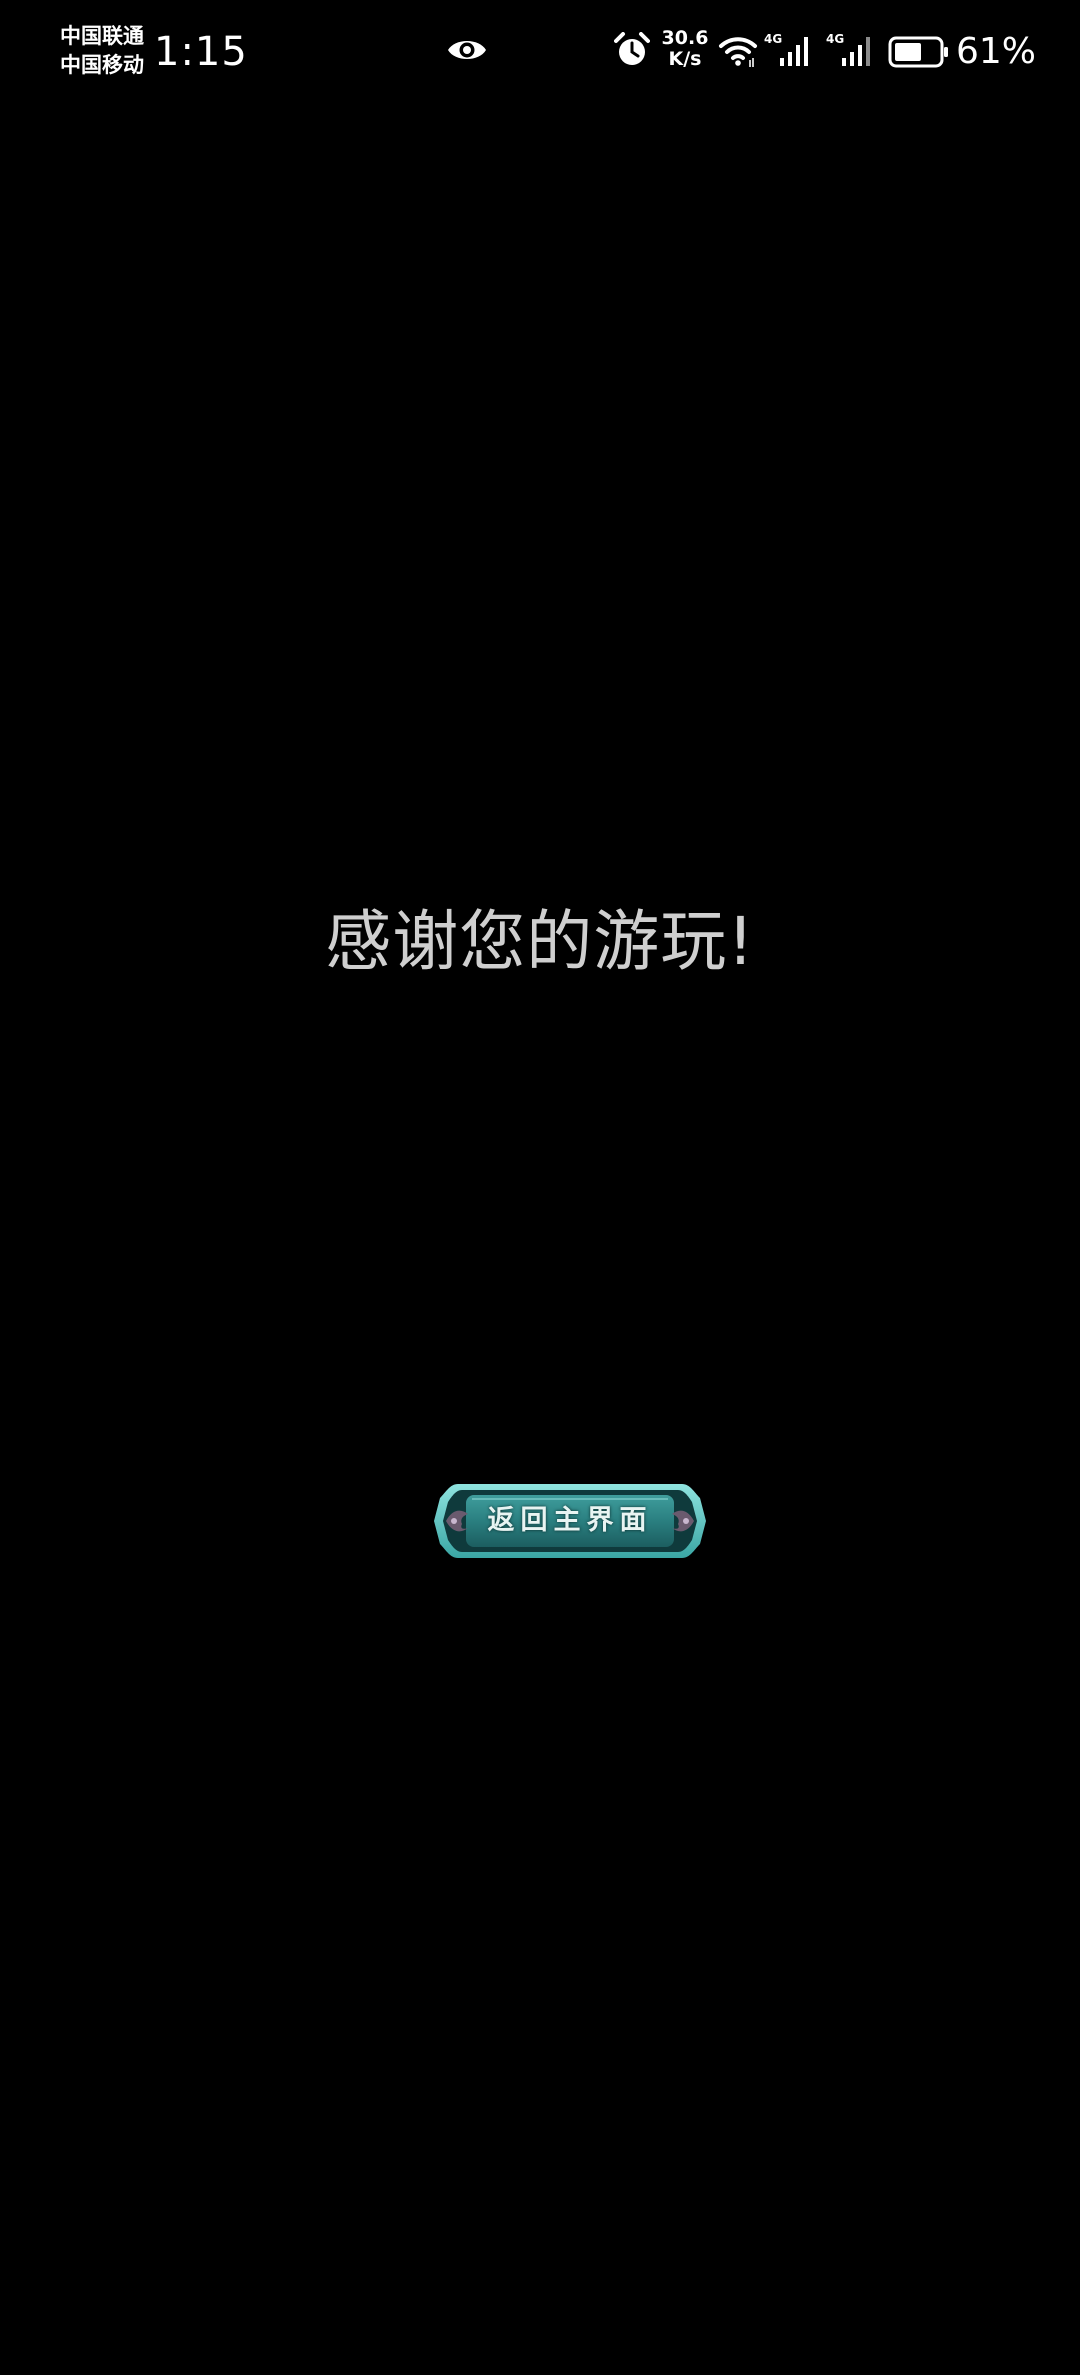  Describe the element at coordinates (685, 38) in the screenshot. I see `network-speed-value: 30.6` at that location.